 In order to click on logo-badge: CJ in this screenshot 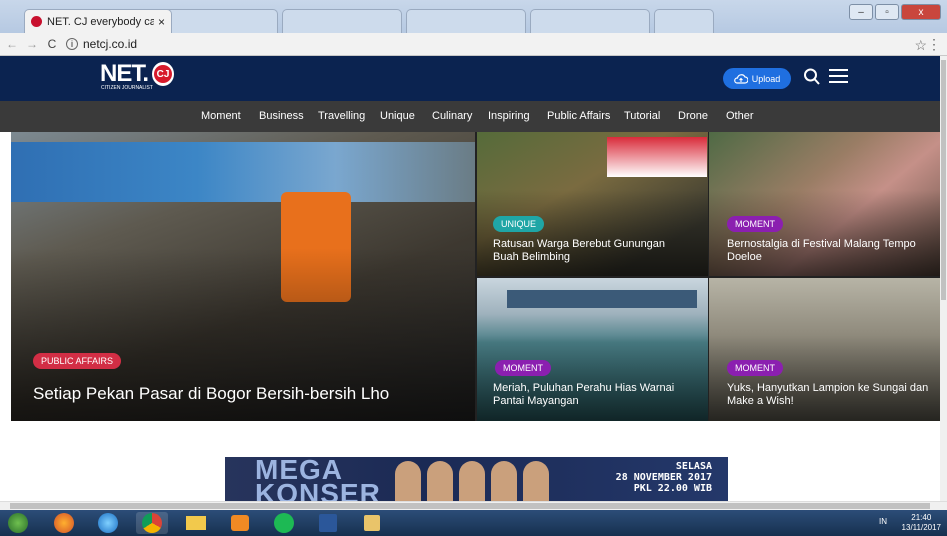, I will do `click(163, 74)`.